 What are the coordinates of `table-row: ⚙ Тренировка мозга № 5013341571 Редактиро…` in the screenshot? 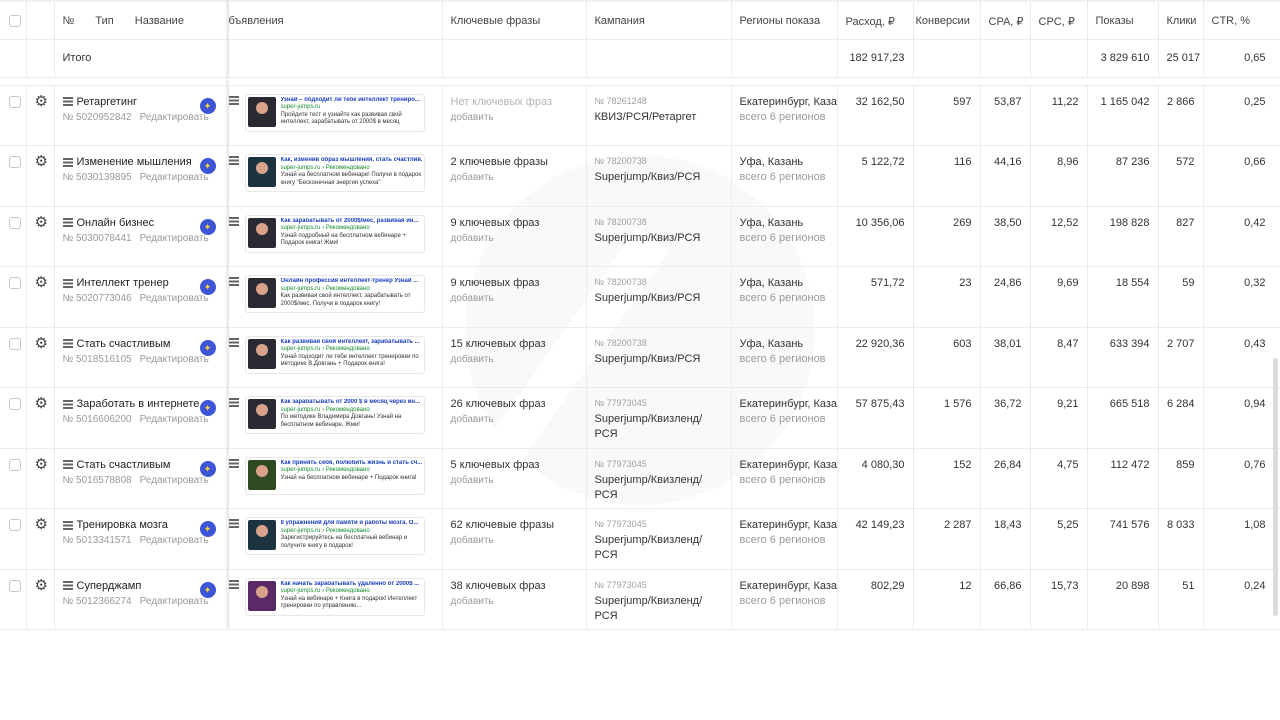 It's located at (640, 539).